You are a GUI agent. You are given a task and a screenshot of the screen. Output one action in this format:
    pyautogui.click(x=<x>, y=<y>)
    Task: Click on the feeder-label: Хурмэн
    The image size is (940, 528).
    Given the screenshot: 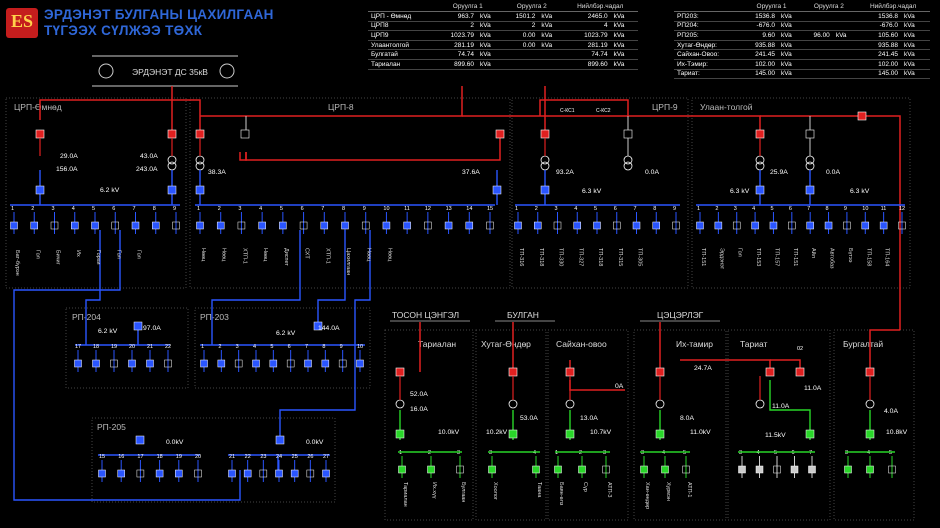 What is the action you would take?
    pyautogui.click(x=668, y=491)
    